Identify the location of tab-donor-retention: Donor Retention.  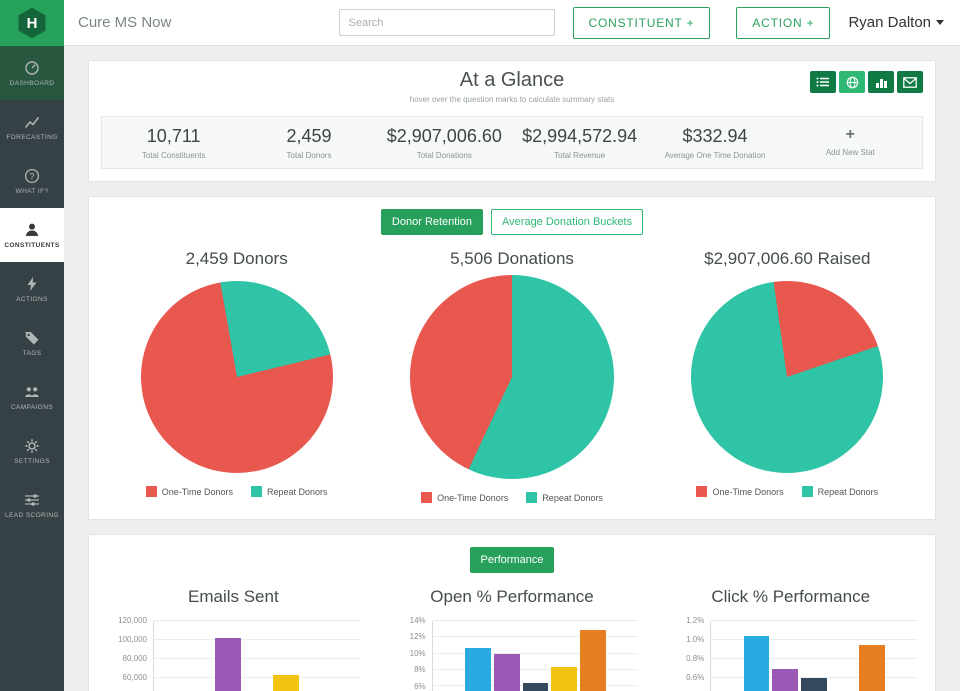
(432, 222).